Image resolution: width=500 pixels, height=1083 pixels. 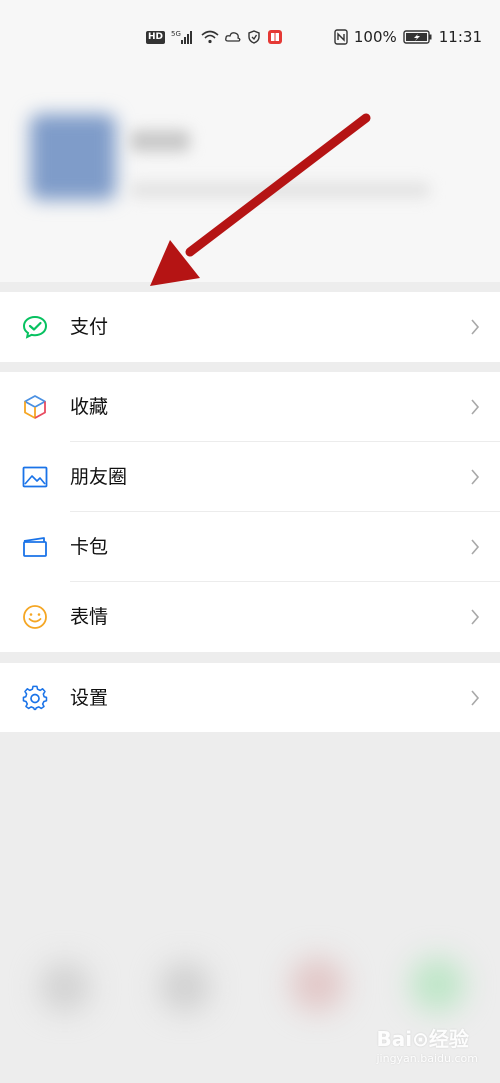 I want to click on menu-label-moments: 朋友圈, so click(x=99, y=477).